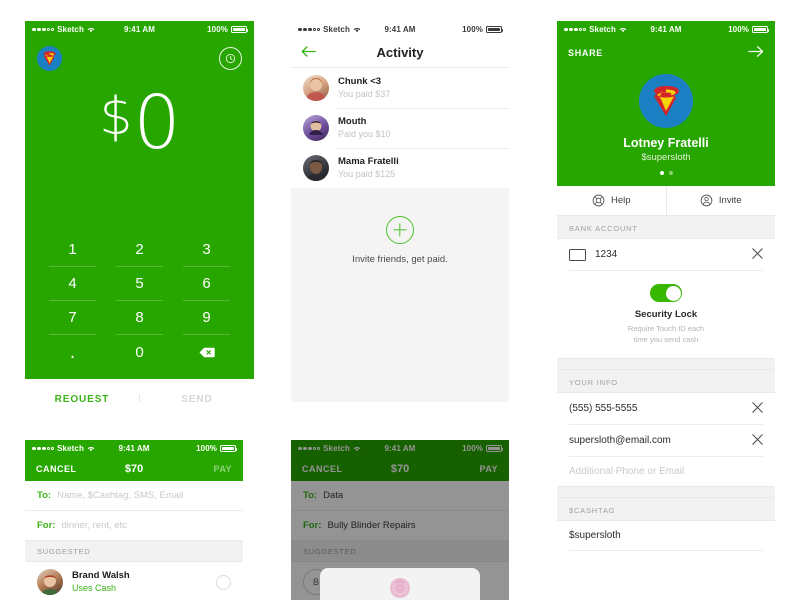  I want to click on help-button: Help, so click(611, 200).